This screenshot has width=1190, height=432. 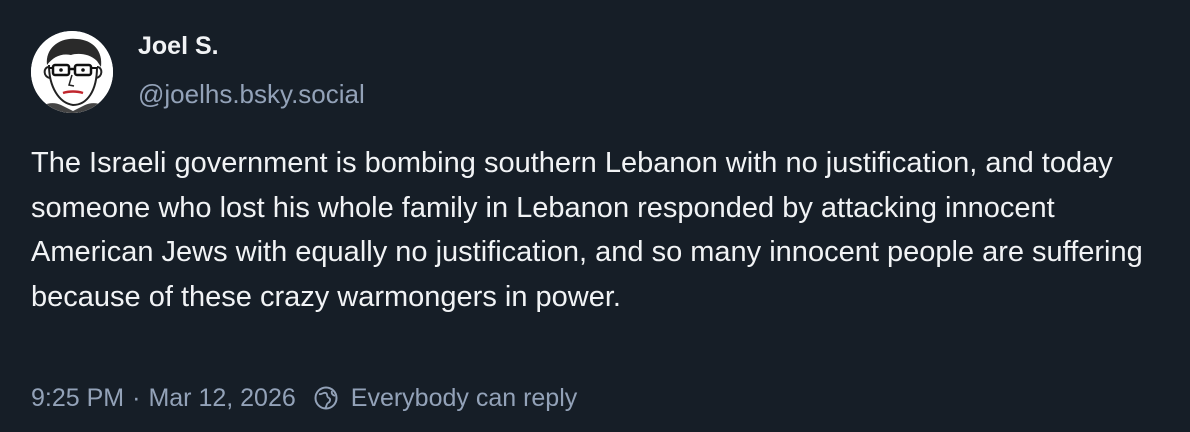 What do you see at coordinates (326, 398) in the screenshot?
I see `globe-icon` at bounding box center [326, 398].